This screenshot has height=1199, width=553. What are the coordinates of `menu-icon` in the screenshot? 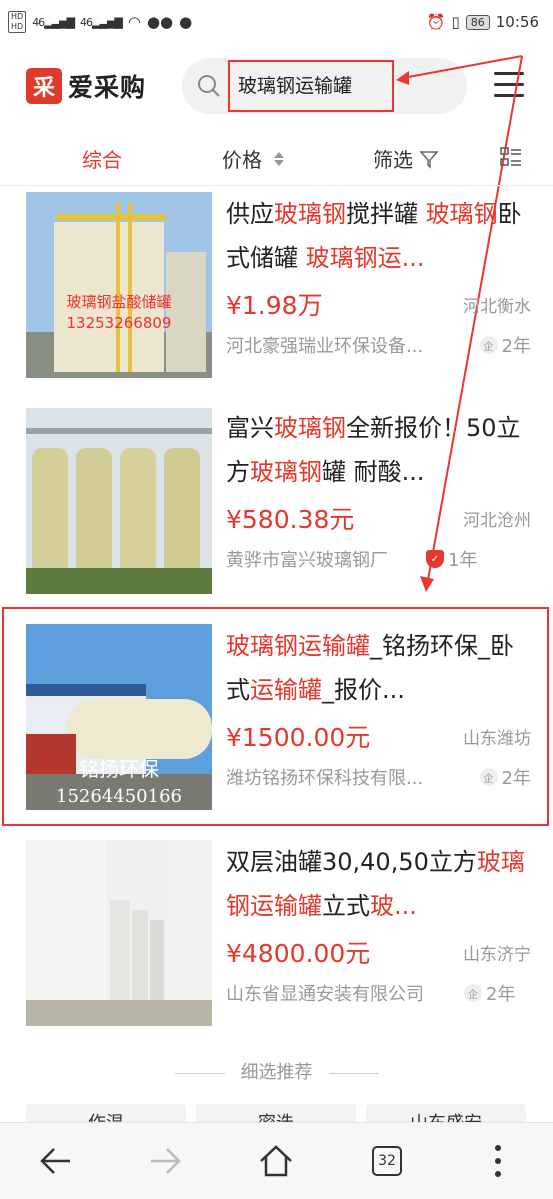 It's located at (509, 86).